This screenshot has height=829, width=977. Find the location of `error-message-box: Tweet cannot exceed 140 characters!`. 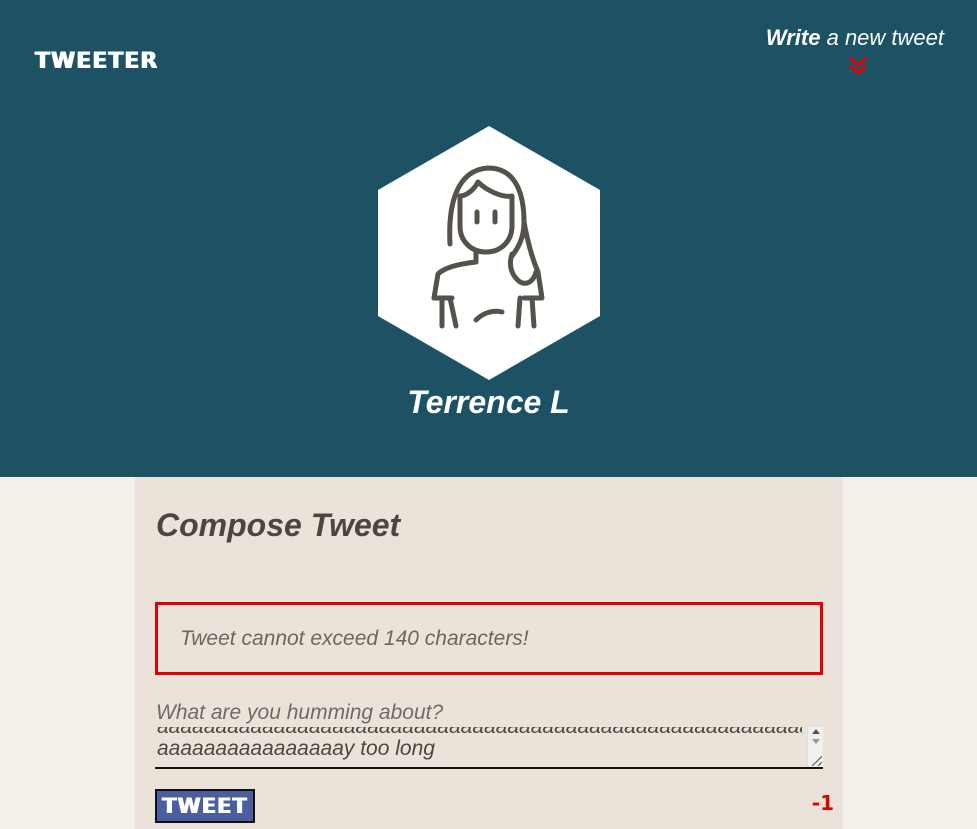

error-message-box: Tweet cannot exceed 140 characters! is located at coordinates (489, 638).